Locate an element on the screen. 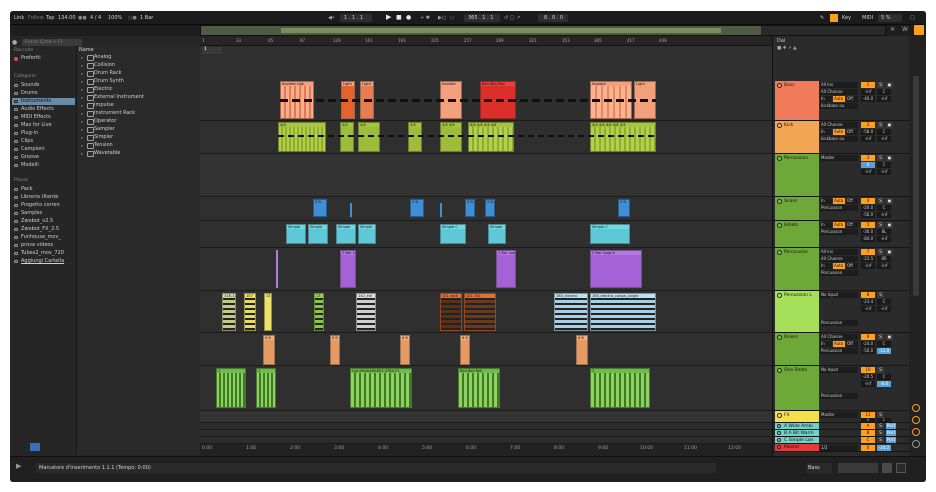  track-title-bar: B A Bit Warm is located at coordinates (797, 433).